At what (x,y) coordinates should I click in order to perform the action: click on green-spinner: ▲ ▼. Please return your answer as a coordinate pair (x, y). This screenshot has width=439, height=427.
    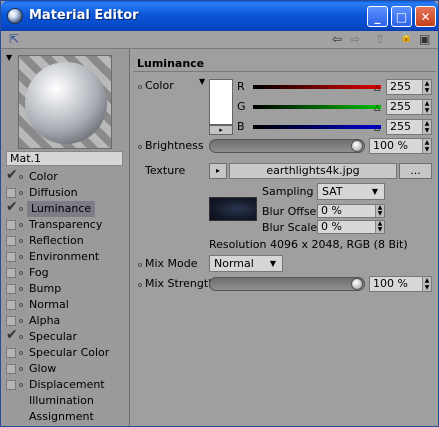
    Looking at the image, I should click on (426, 107).